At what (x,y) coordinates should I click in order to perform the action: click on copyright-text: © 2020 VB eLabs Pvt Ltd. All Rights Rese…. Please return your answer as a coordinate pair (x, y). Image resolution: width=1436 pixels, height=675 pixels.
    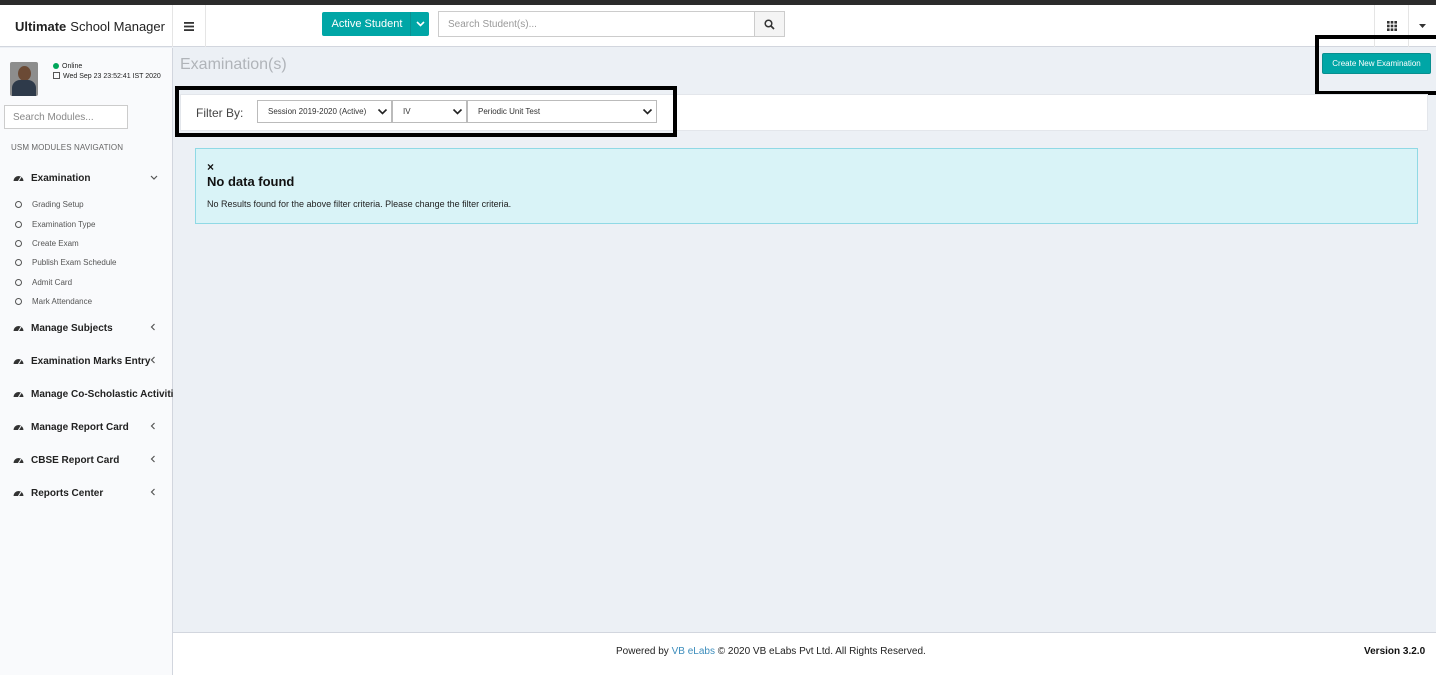
    Looking at the image, I should click on (821, 651).